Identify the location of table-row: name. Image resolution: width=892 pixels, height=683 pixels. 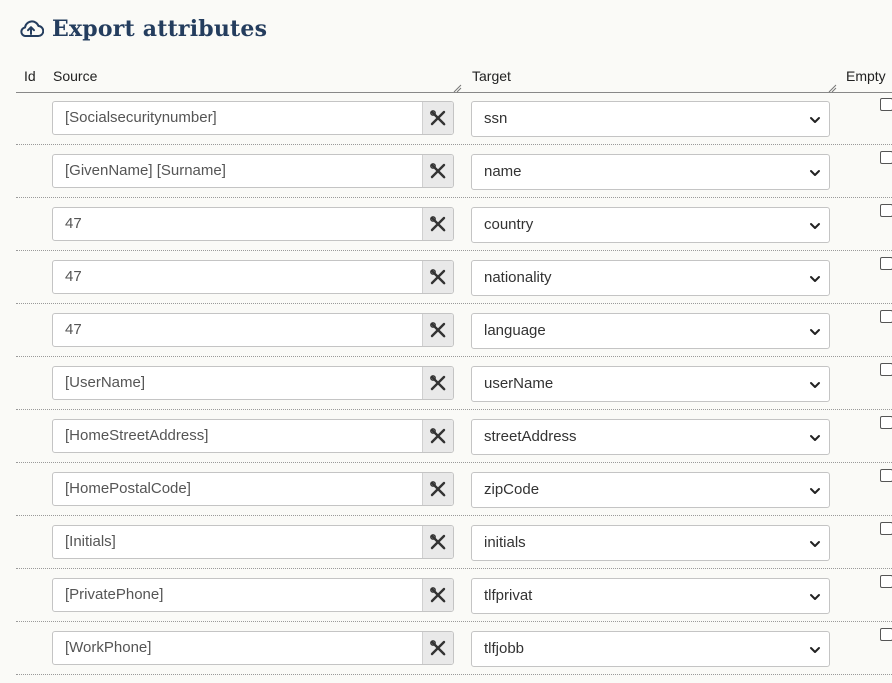
(454, 171).